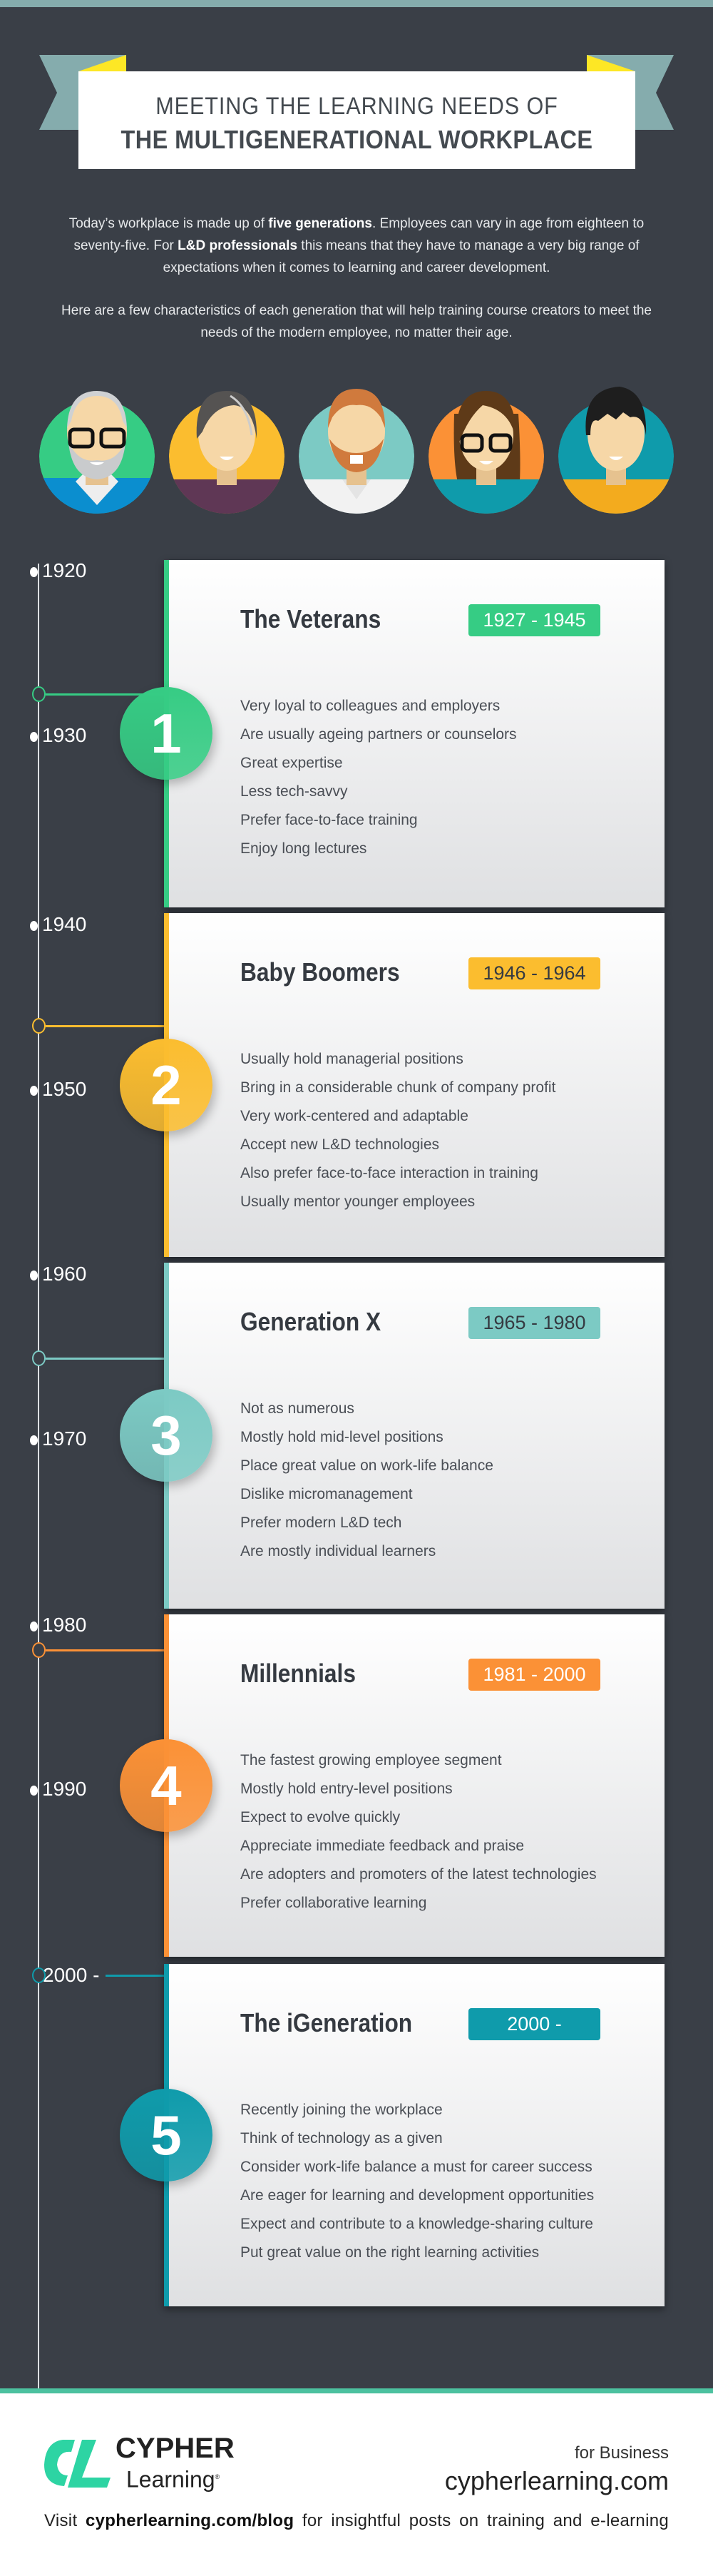 The width and height of the screenshot is (713, 2576). I want to click on veteran-avatar, so click(97, 452).